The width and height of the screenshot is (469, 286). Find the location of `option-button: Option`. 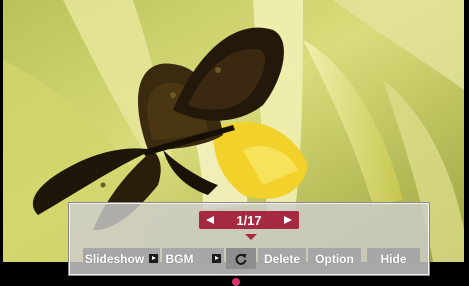

option-button: Option is located at coordinates (334, 258).